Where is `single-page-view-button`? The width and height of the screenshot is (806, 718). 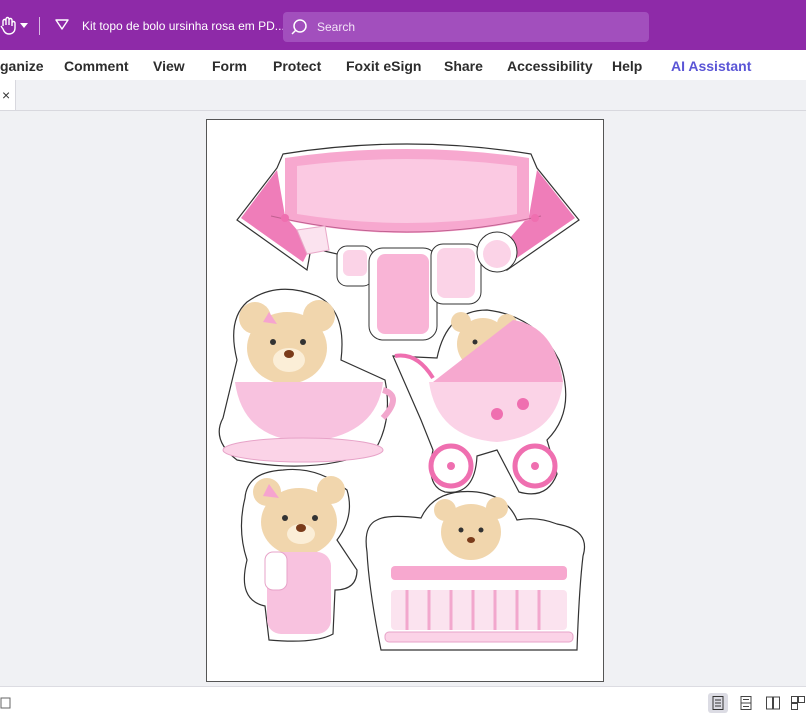
single-page-view-button is located at coordinates (718, 703).